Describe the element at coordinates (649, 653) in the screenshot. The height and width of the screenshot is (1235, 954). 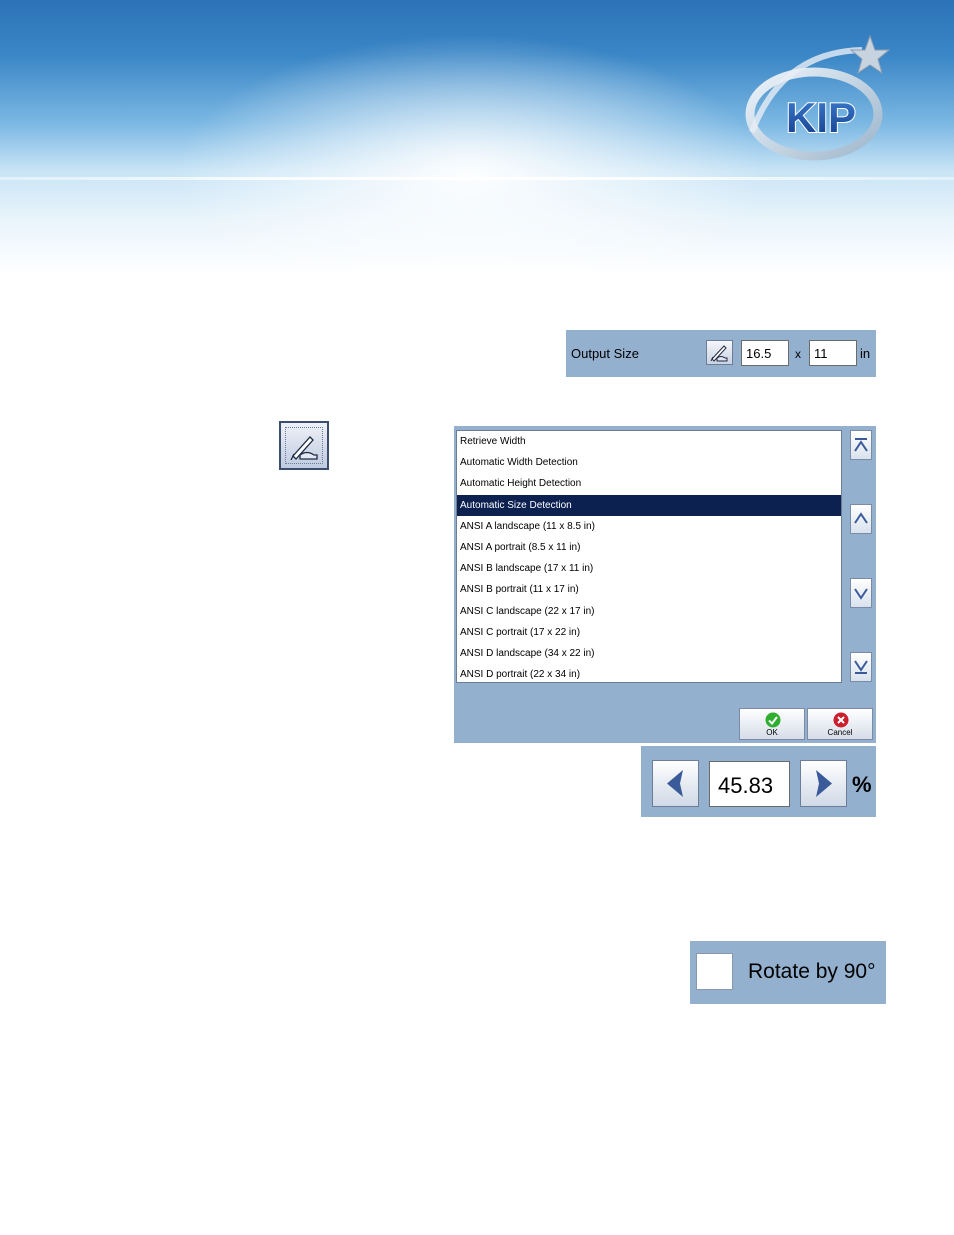
I see `list-item: ANSI D landscape (34 x 22 in)` at that location.